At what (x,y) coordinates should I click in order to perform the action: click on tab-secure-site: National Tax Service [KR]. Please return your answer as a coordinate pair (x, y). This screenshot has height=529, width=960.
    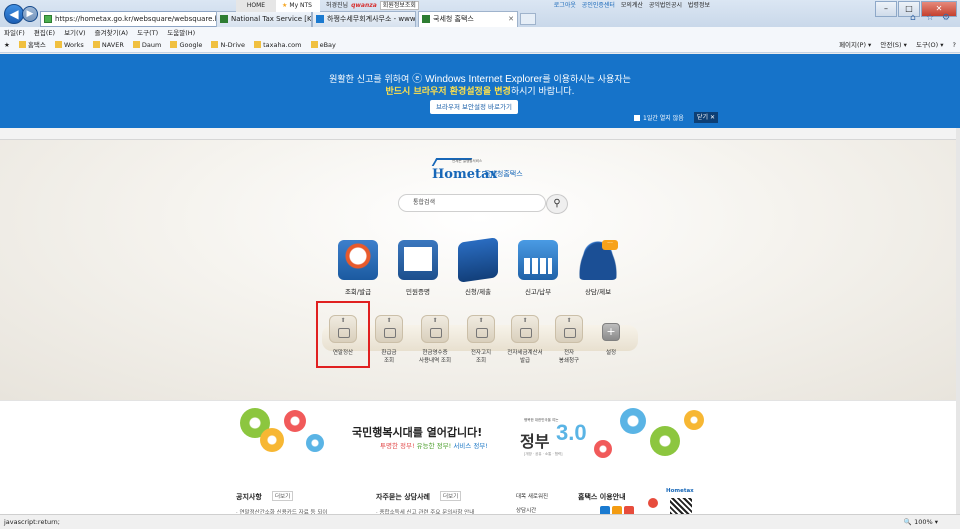
    Looking at the image, I should click on (264, 19).